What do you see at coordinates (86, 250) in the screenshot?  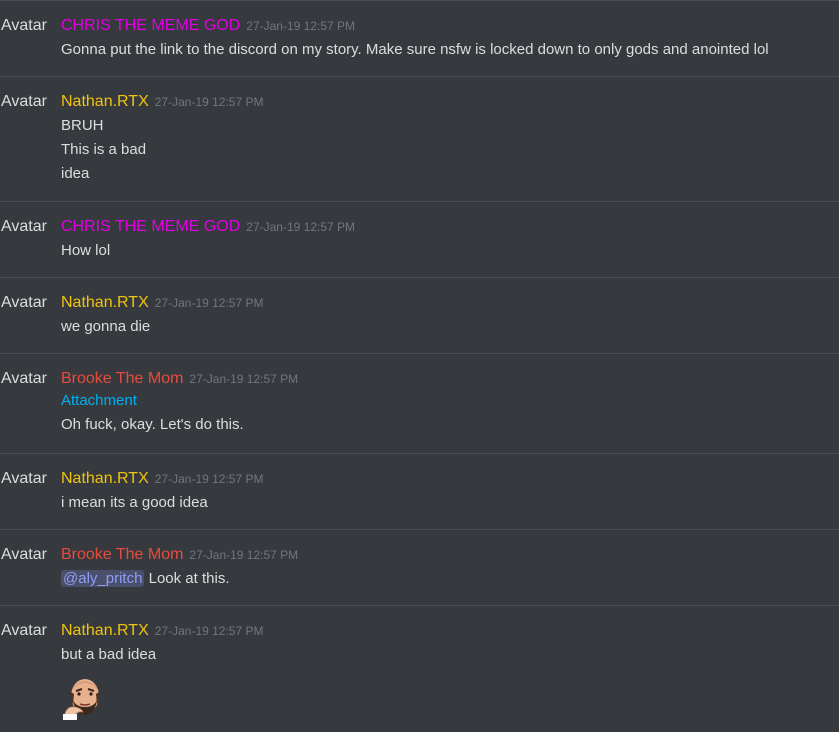 I see `message-text: How lol` at bounding box center [86, 250].